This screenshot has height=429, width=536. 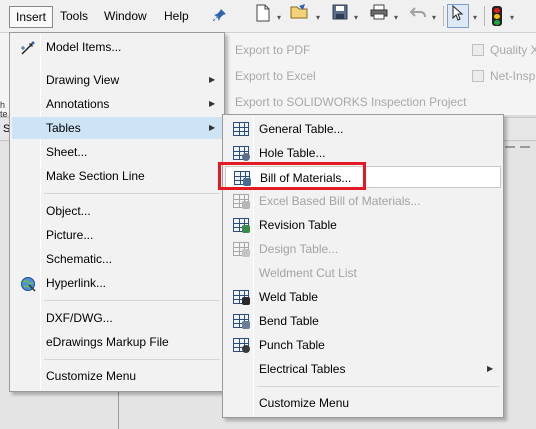 I want to click on highlight-box, so click(x=292, y=176).